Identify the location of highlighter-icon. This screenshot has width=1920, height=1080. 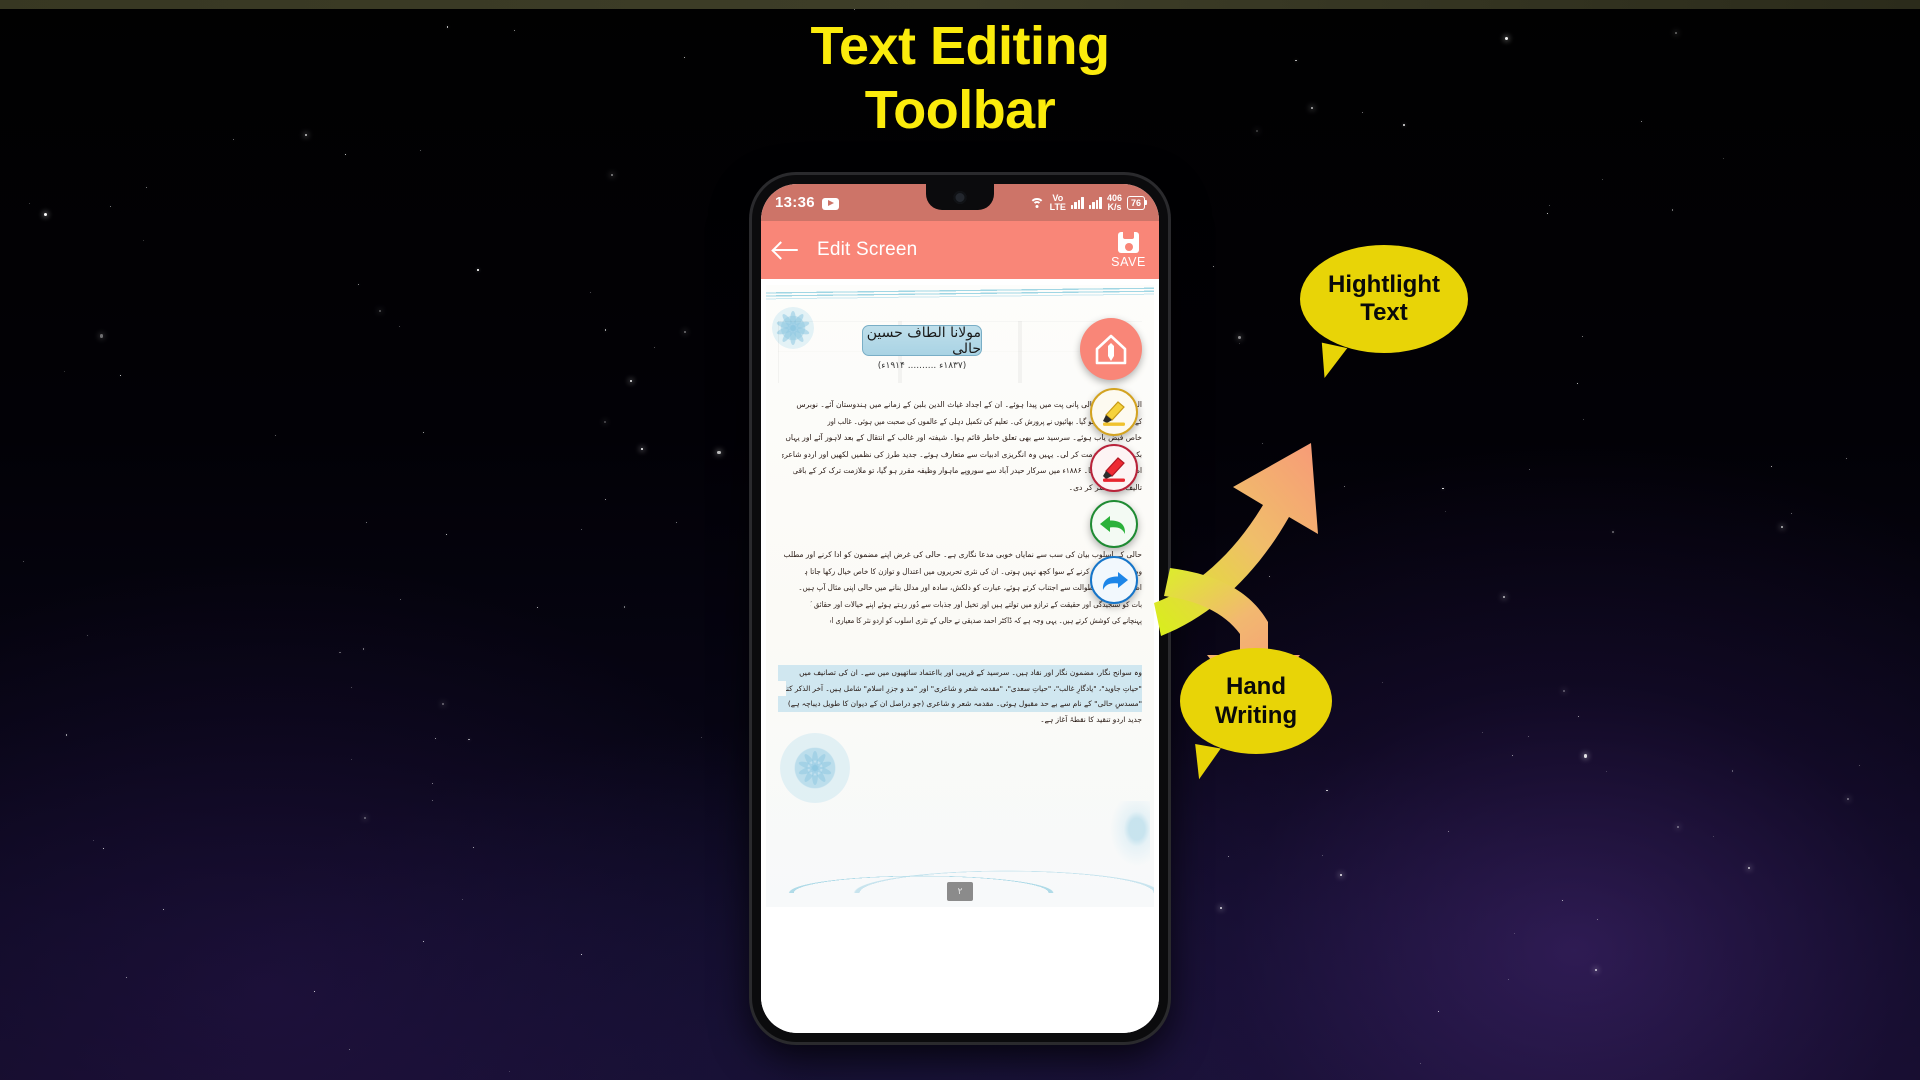
(1114, 413).